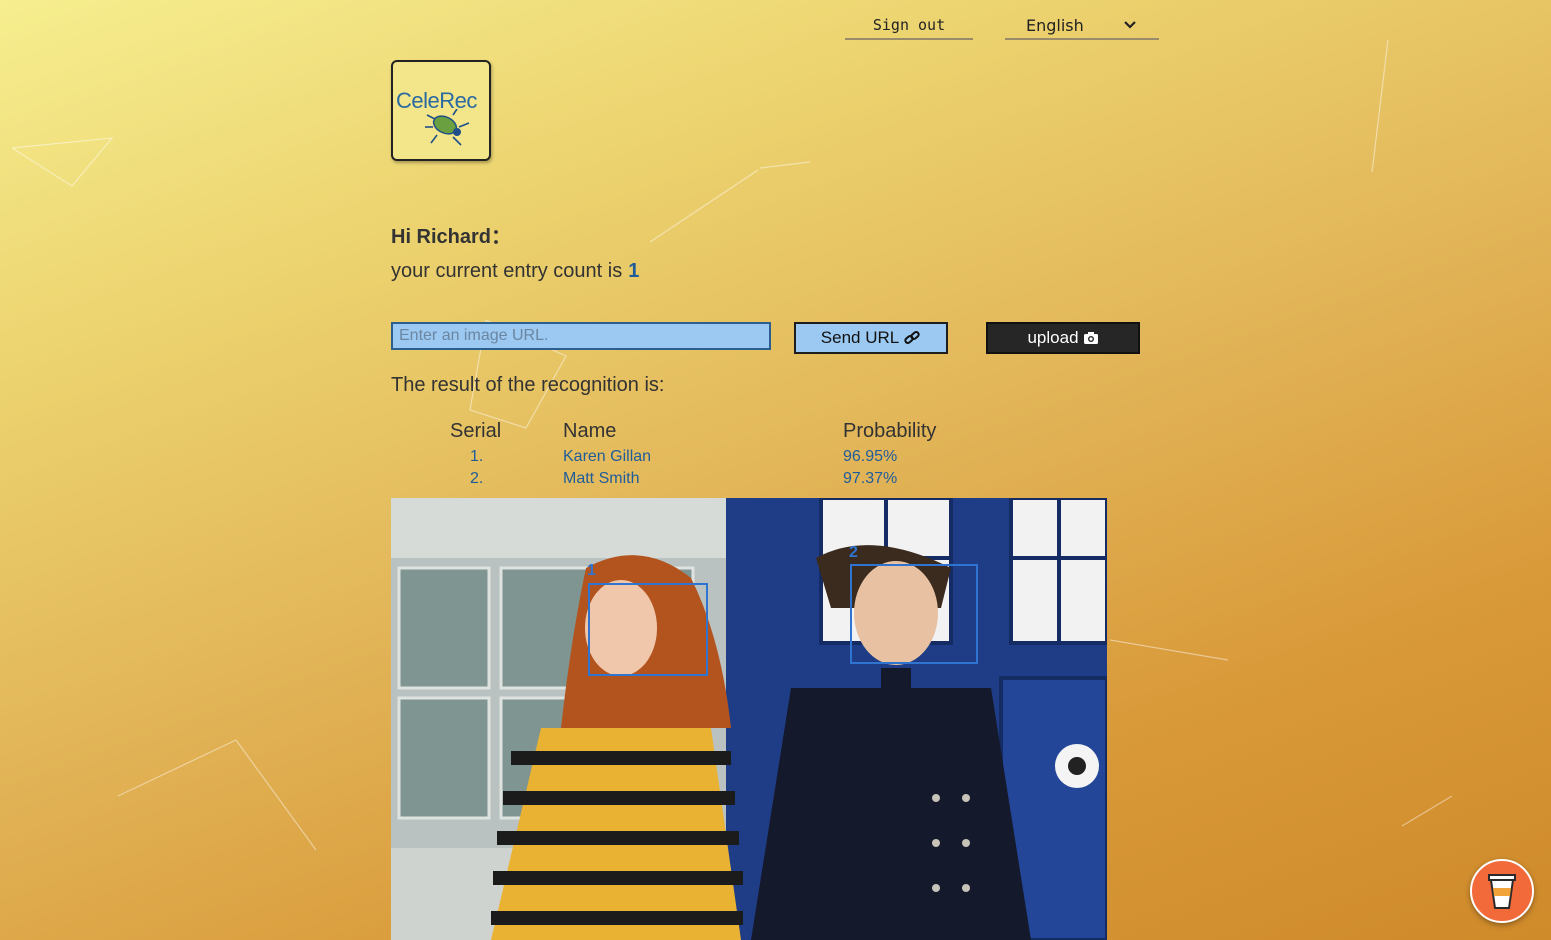 The image size is (1551, 940). I want to click on language-select: English, so click(1082, 26).